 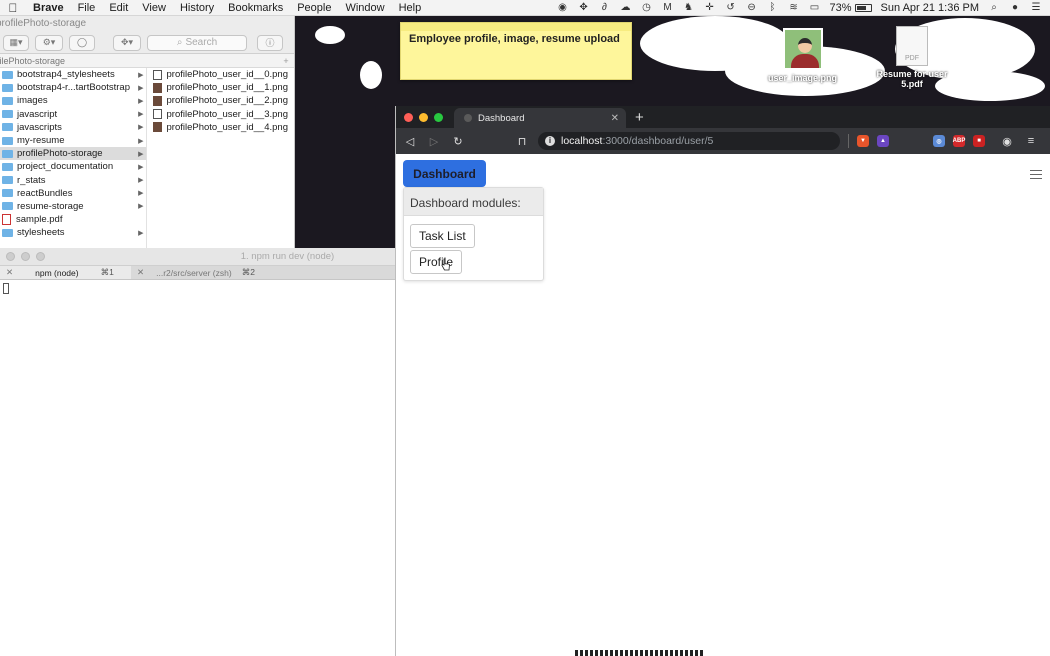 What do you see at coordinates (444, 173) in the screenshot?
I see `dashboard-button: Dashboard` at bounding box center [444, 173].